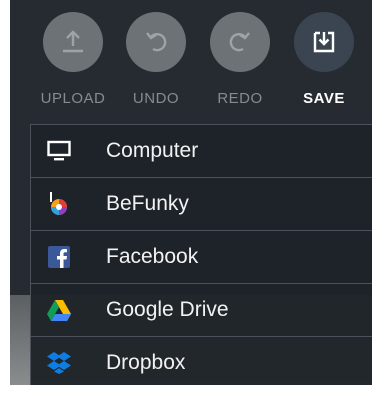  What do you see at coordinates (240, 98) in the screenshot?
I see `redo-label: REDO` at bounding box center [240, 98].